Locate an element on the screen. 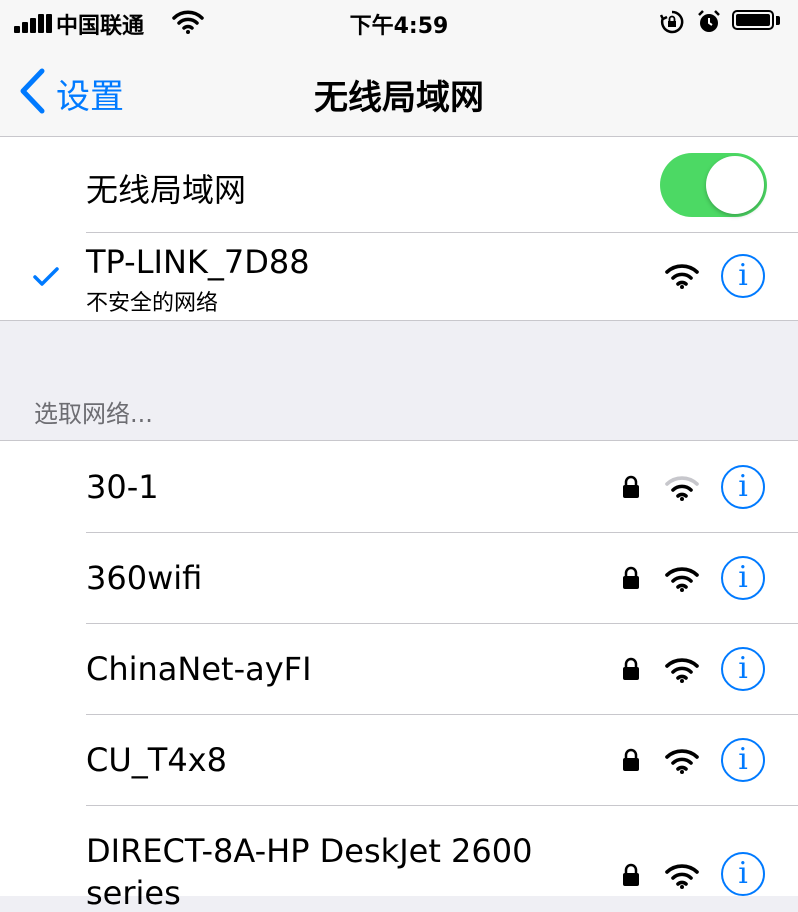 This screenshot has height=912, width=798. checkmark-icon is located at coordinates (46, 276).